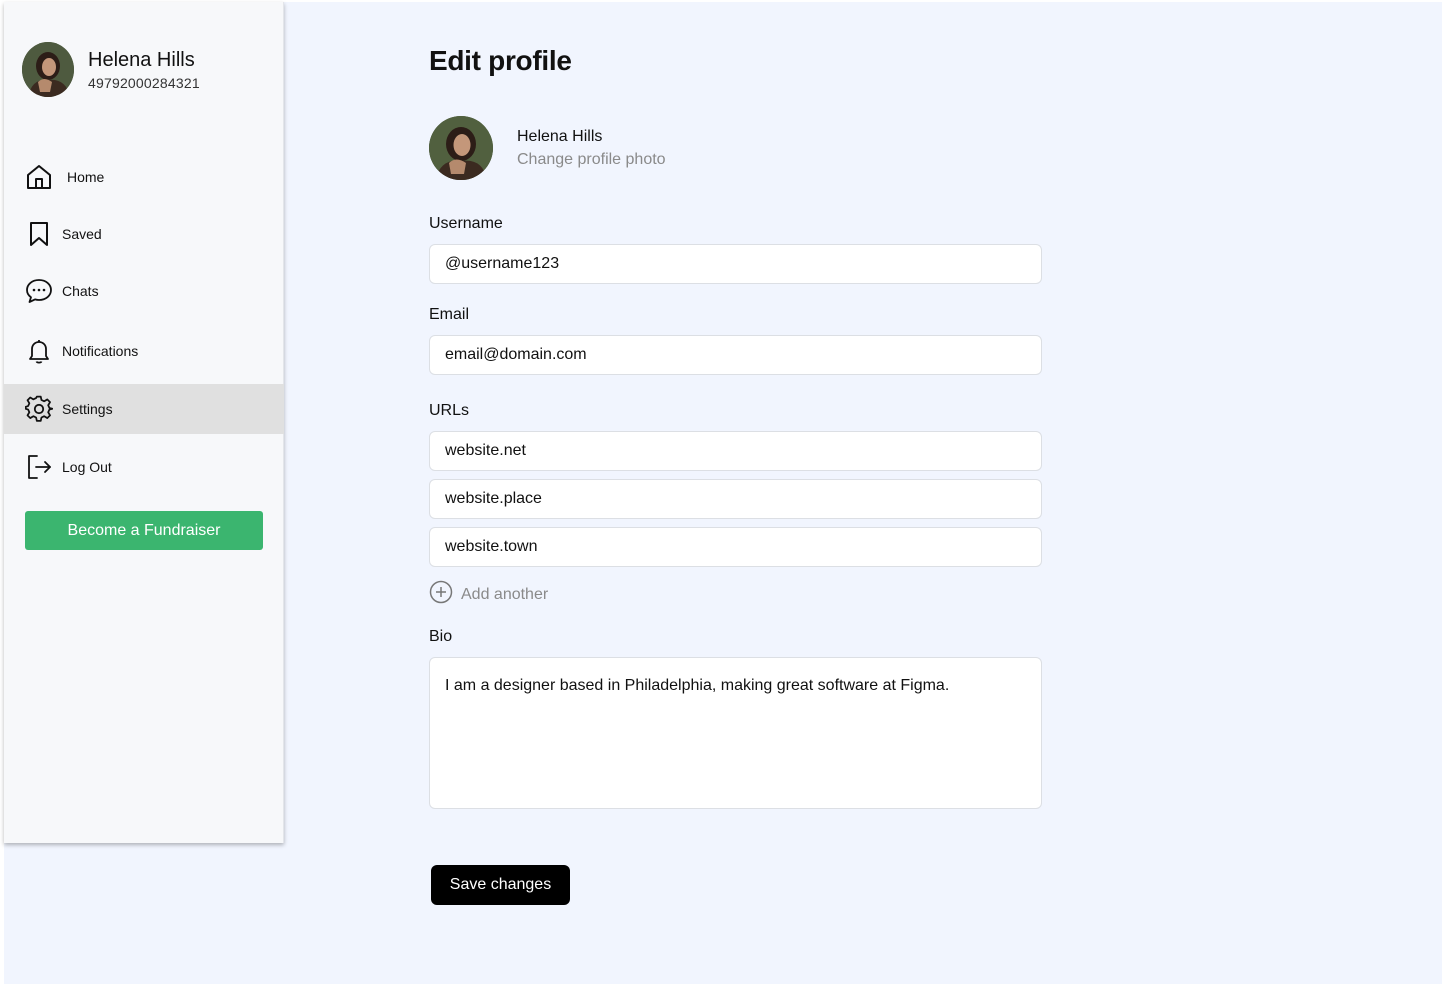  I want to click on change-profile-photo-link: Change profile photo, so click(591, 160).